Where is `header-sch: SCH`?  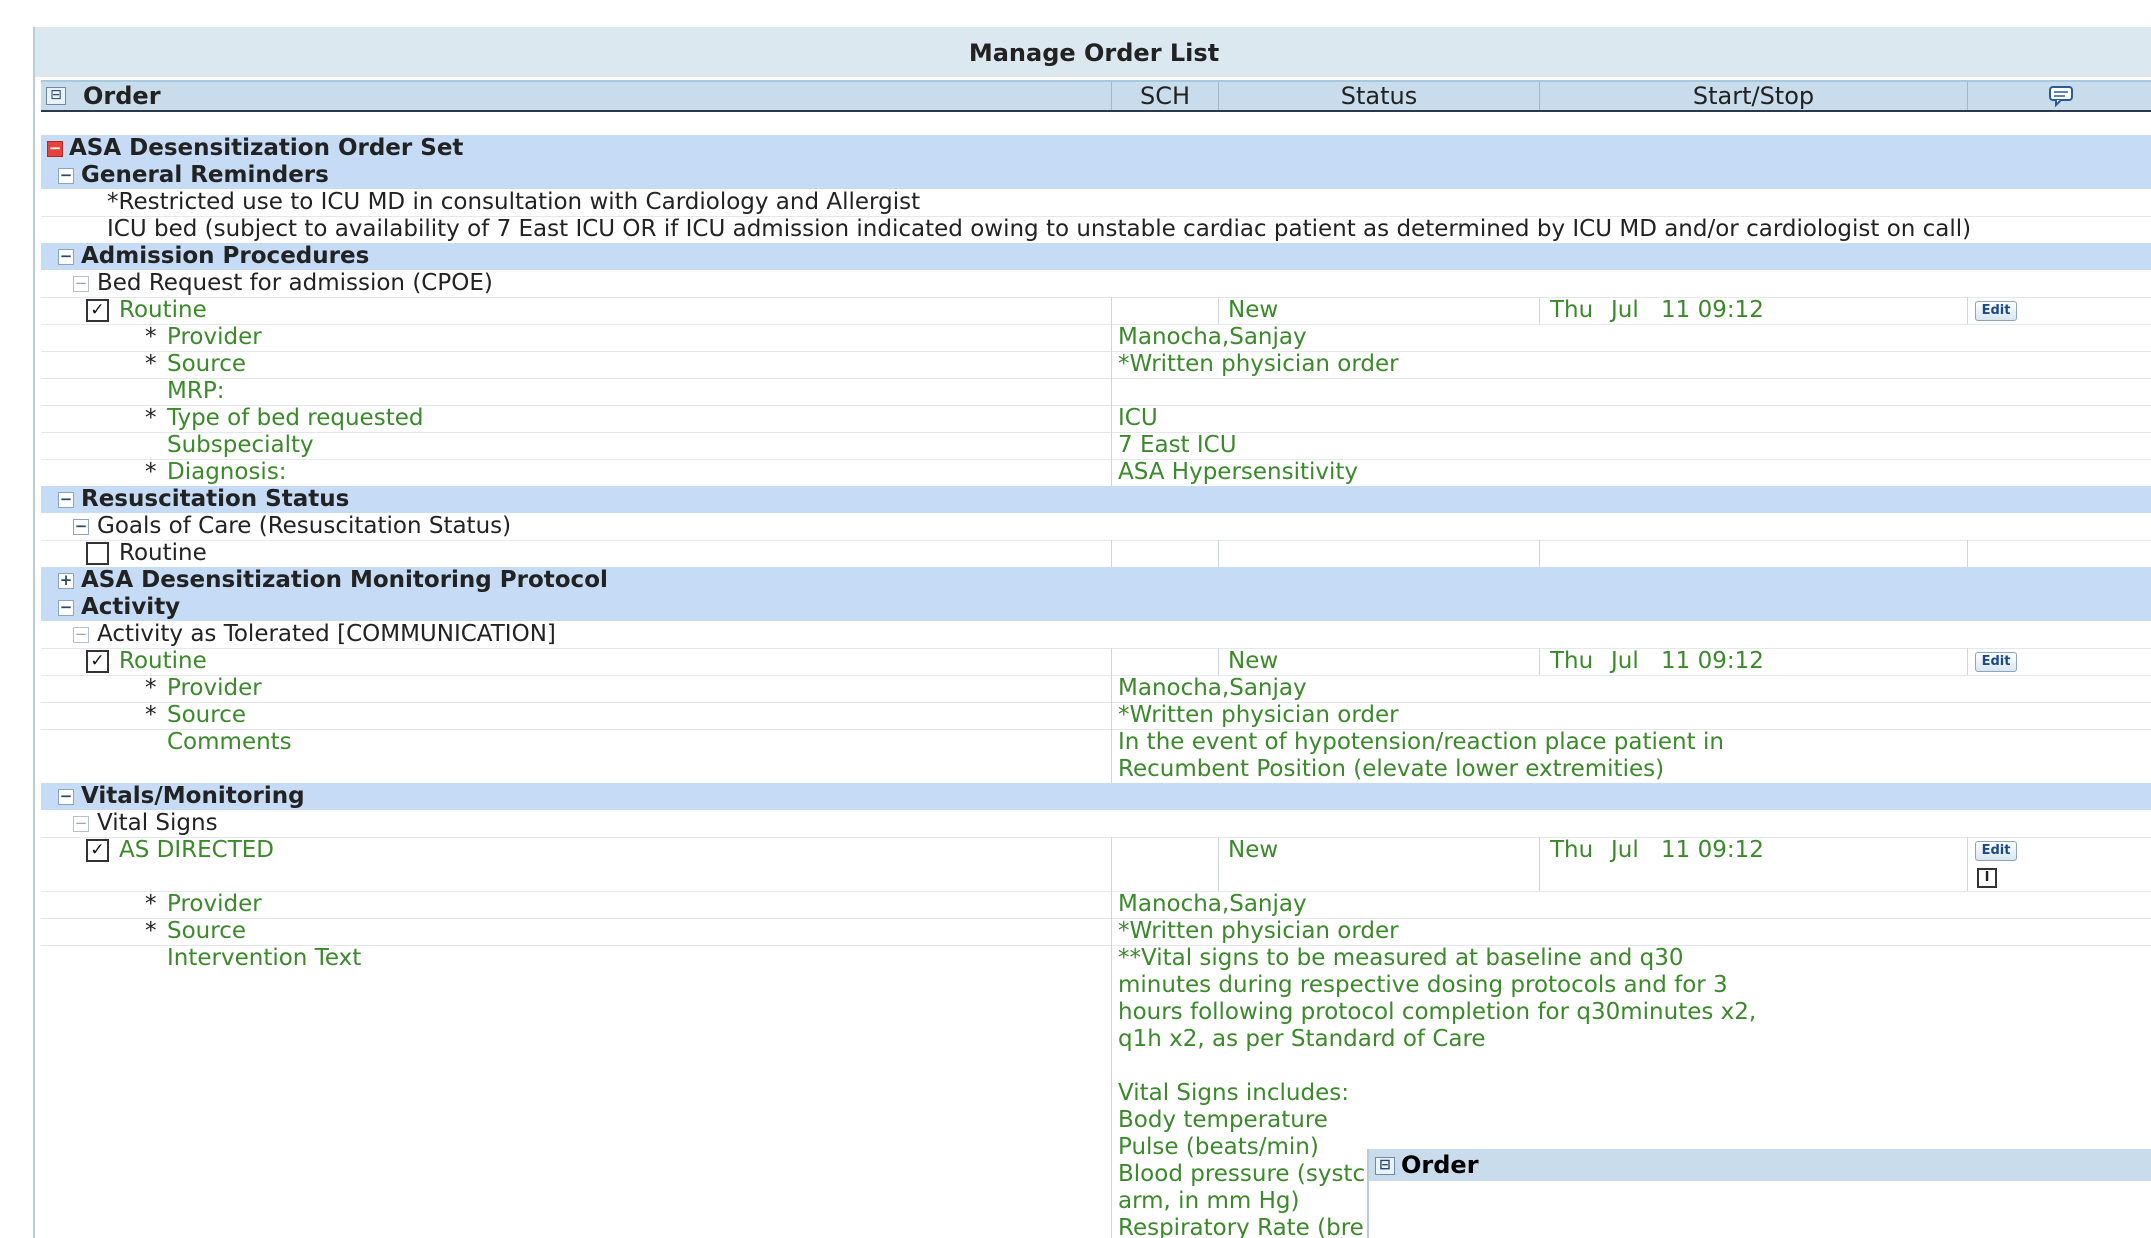
header-sch: SCH is located at coordinates (1164, 96).